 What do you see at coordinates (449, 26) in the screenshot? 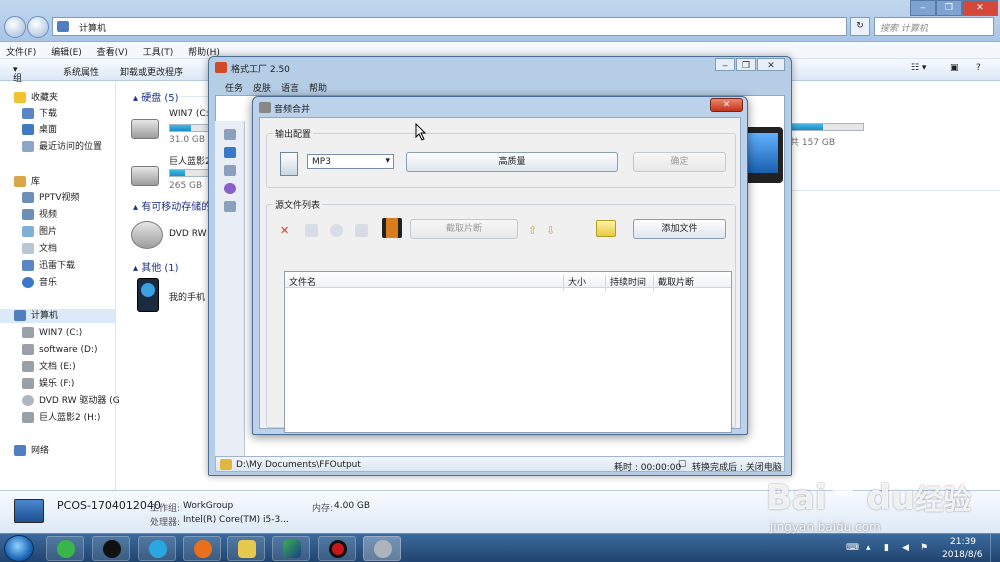
I see `address-bar: 计算机` at bounding box center [449, 26].